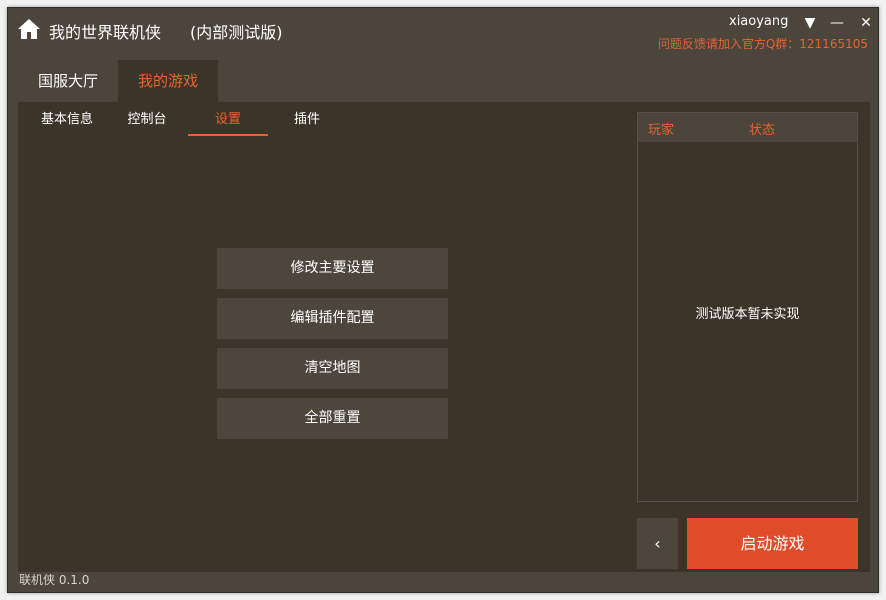 The image size is (886, 600). What do you see at coordinates (332, 318) in the screenshot?
I see `edit-plugin-config-button: 编辑插件配置` at bounding box center [332, 318].